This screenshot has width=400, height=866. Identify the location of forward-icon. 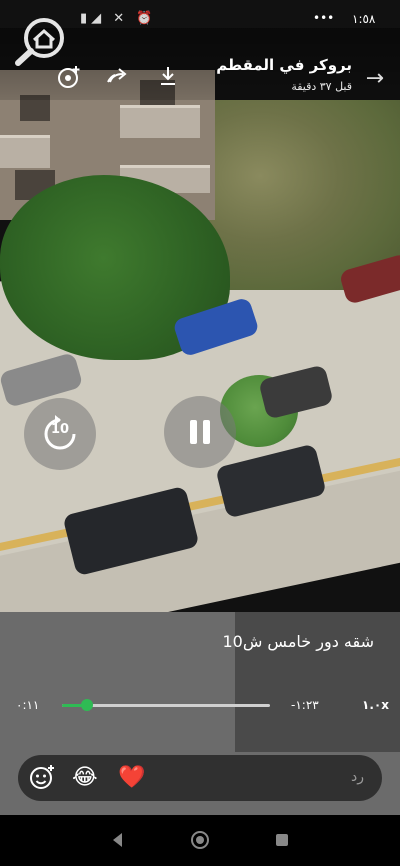
(119, 77).